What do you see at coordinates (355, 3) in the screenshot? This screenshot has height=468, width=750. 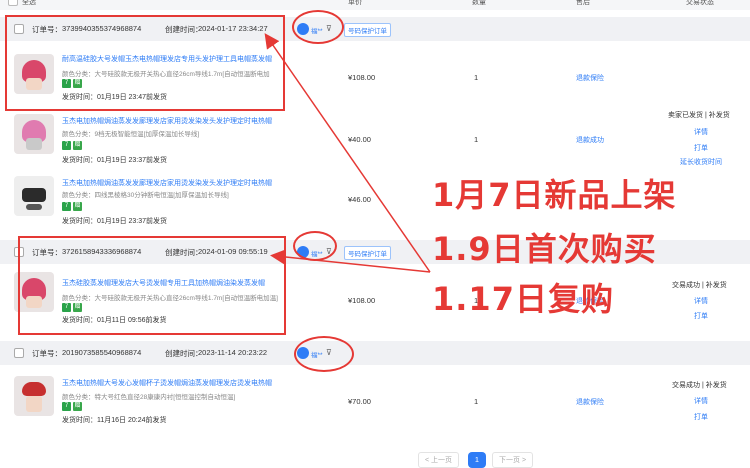 I see `header-price: 单价` at bounding box center [355, 3].